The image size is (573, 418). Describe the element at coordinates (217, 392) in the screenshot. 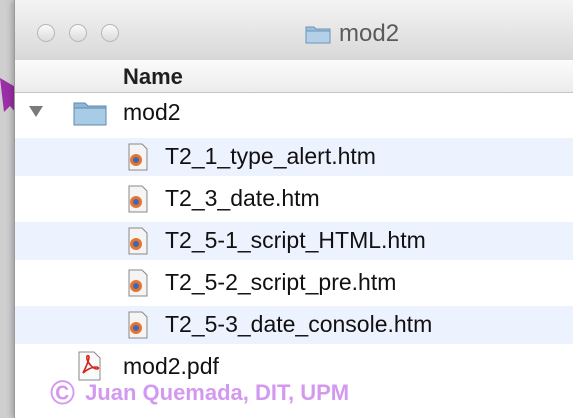

I see `watermark-text: Juan Quemada, DIT, UPM` at that location.